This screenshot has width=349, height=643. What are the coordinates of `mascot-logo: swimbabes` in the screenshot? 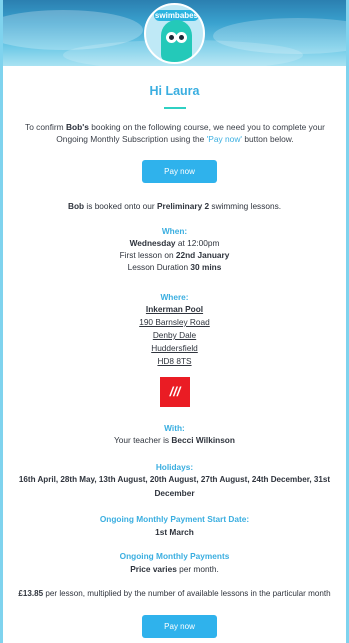 It's located at (174, 33).